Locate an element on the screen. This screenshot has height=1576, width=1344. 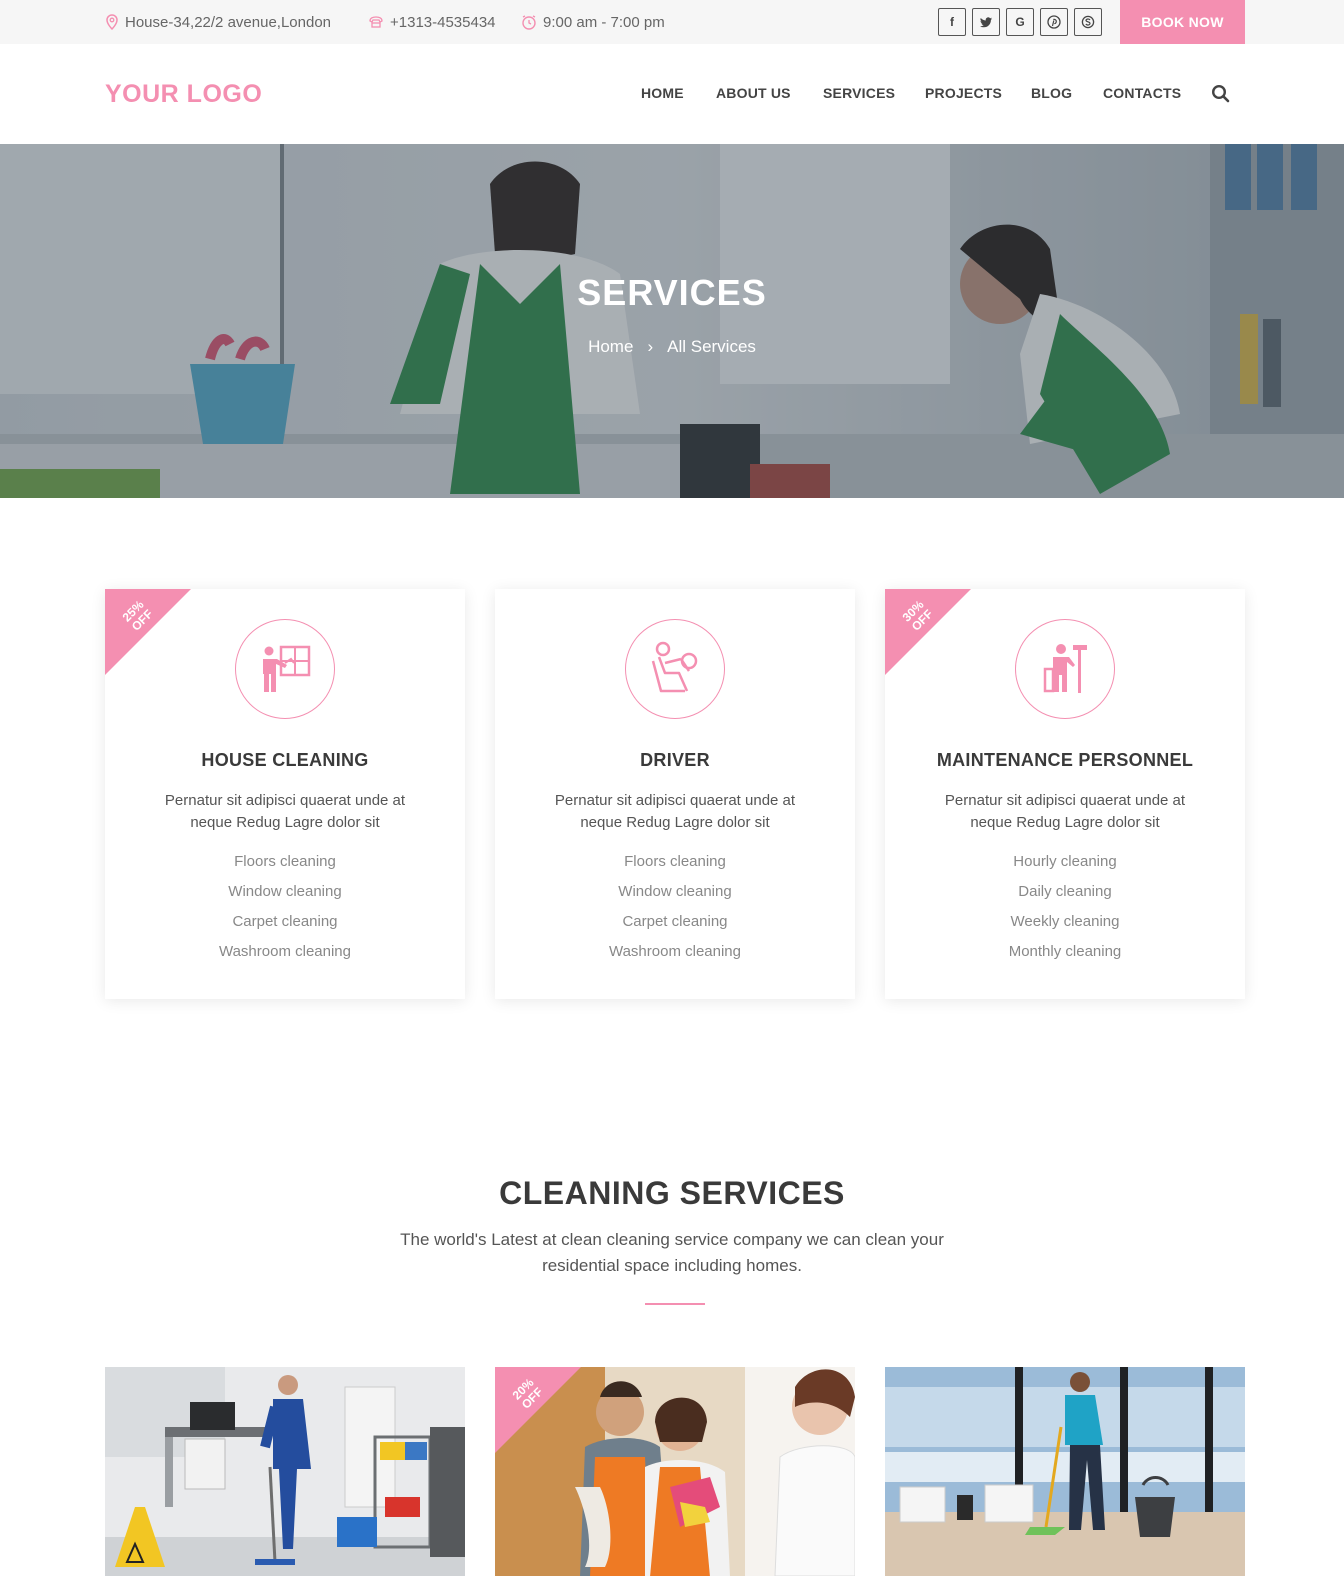
cleaning-team-photo is located at coordinates (675, 1471).